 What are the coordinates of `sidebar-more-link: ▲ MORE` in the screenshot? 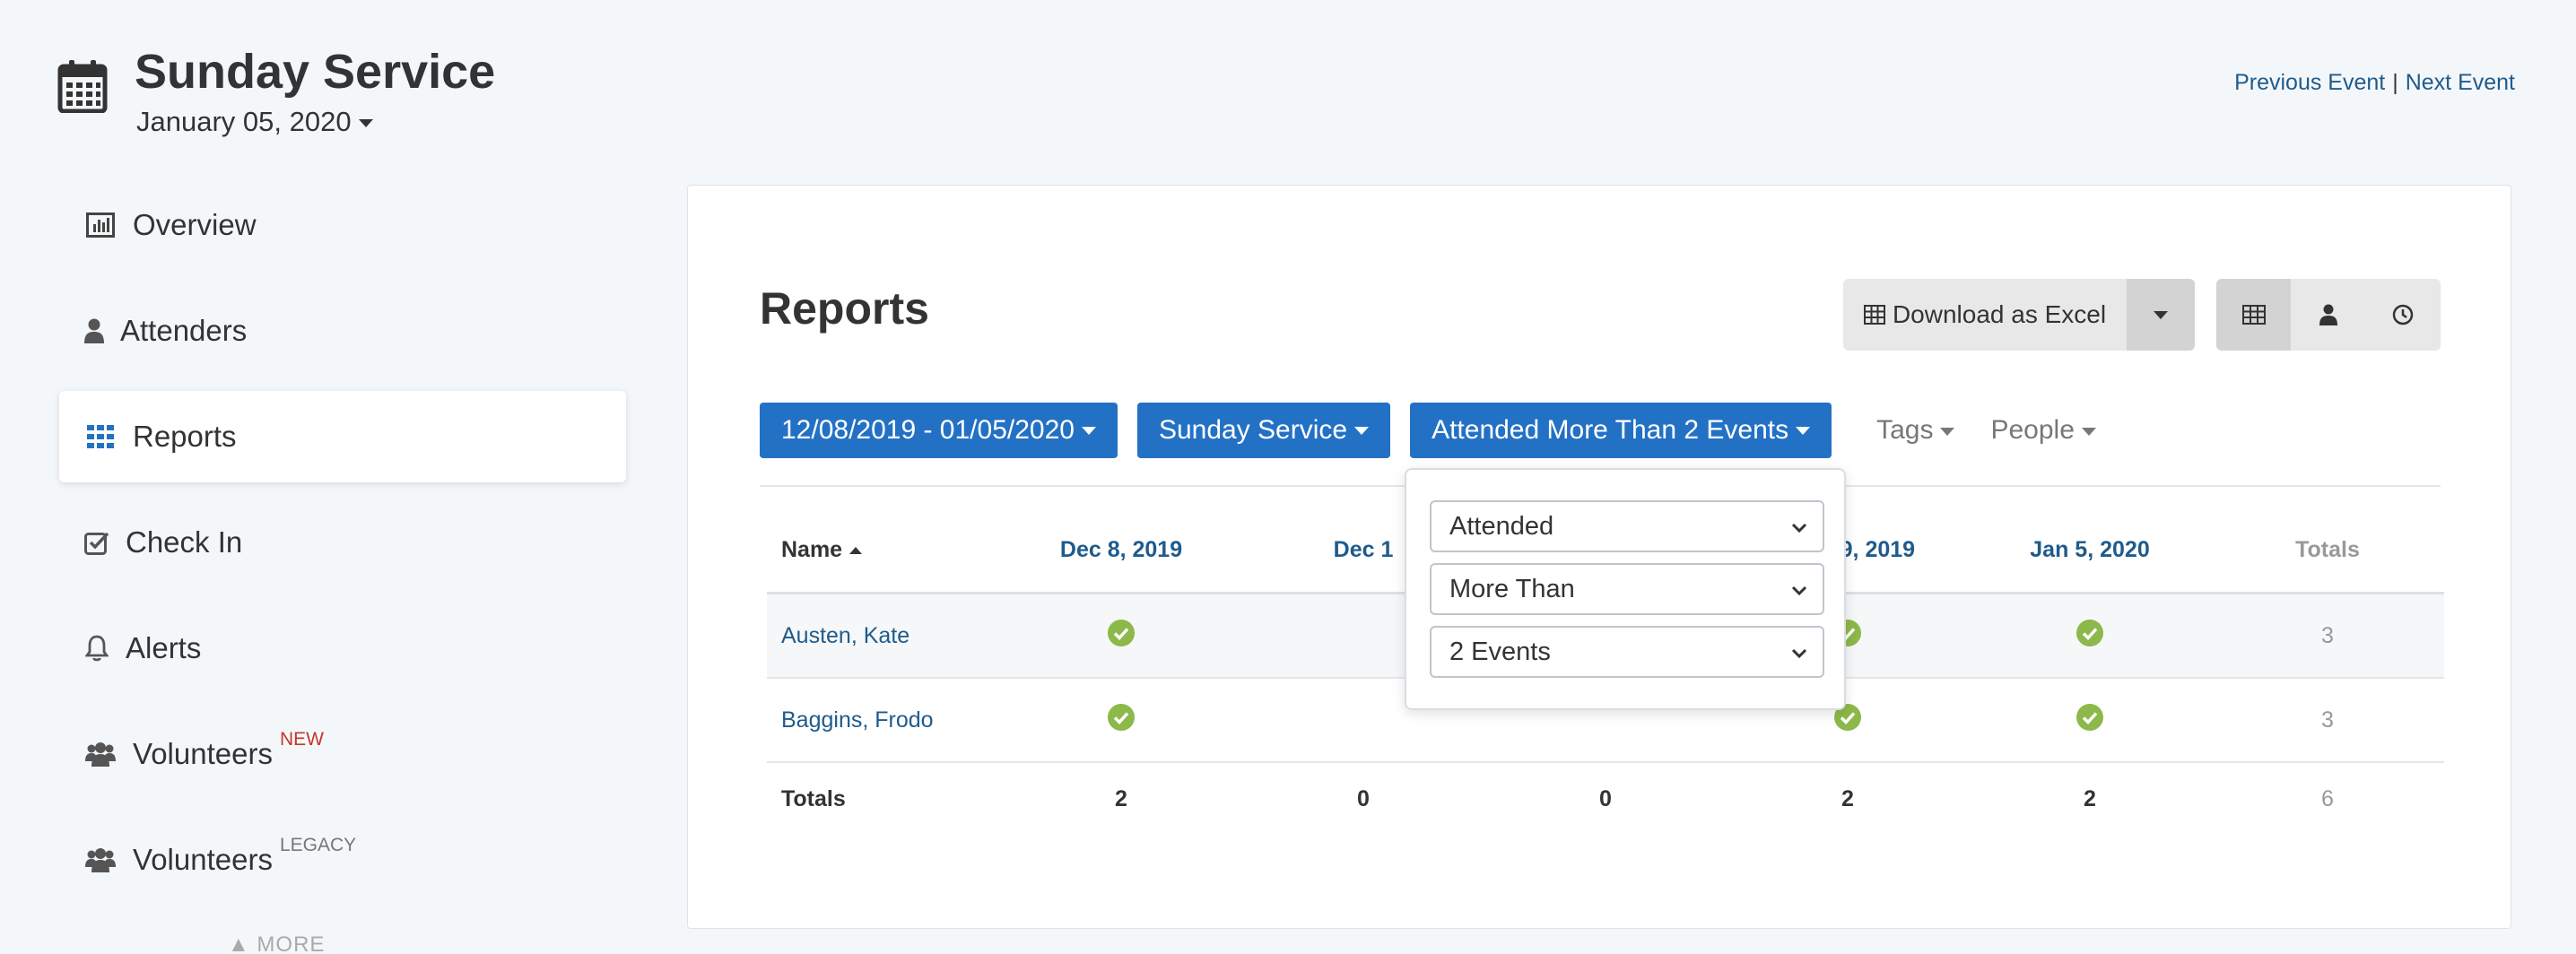 It's located at (276, 943).